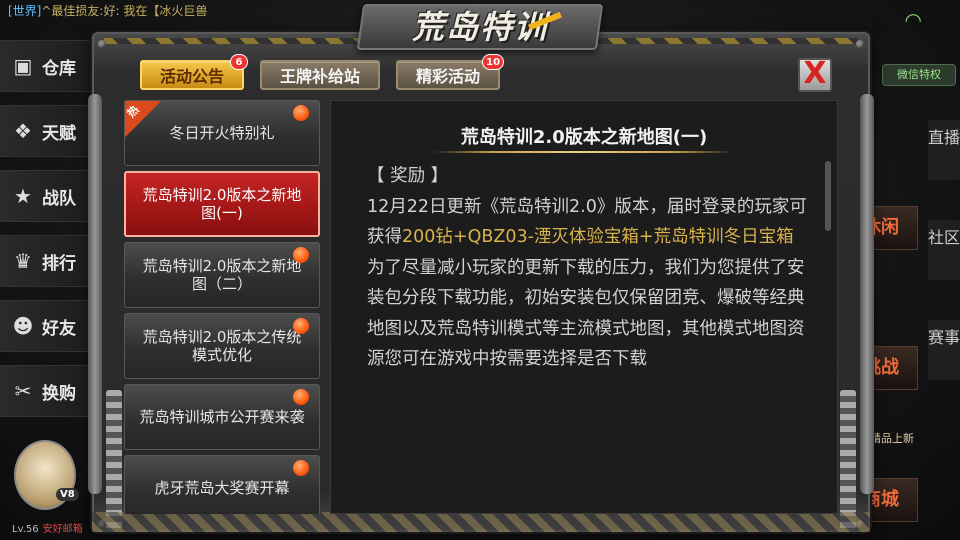  Describe the element at coordinates (59, 198) in the screenshot. I see `menu-label: 战队` at that location.